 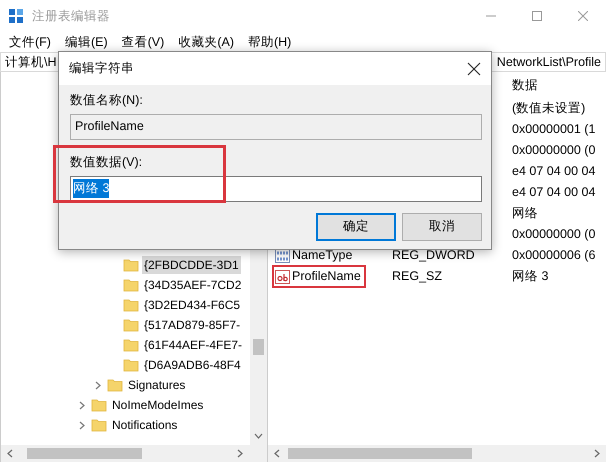 What do you see at coordinates (71, 16) in the screenshot?
I see `window-title: 注册表编辑器` at bounding box center [71, 16].